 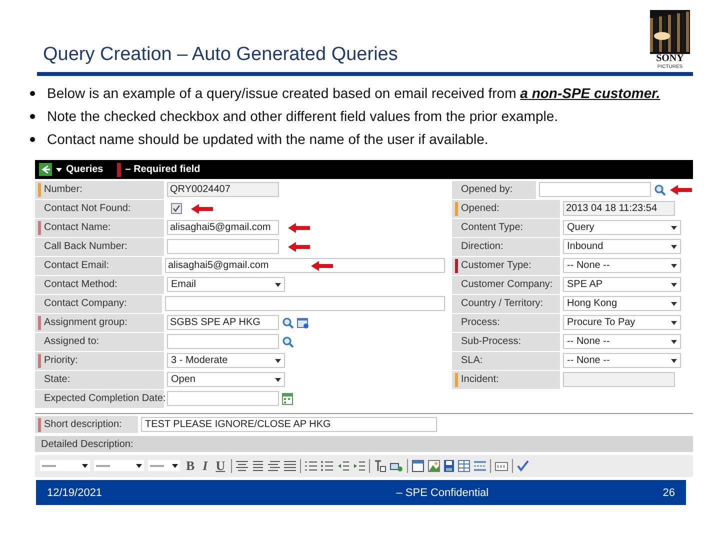 What do you see at coordinates (442, 492) in the screenshot?
I see `footer-label: – SPE Confidential` at bounding box center [442, 492].